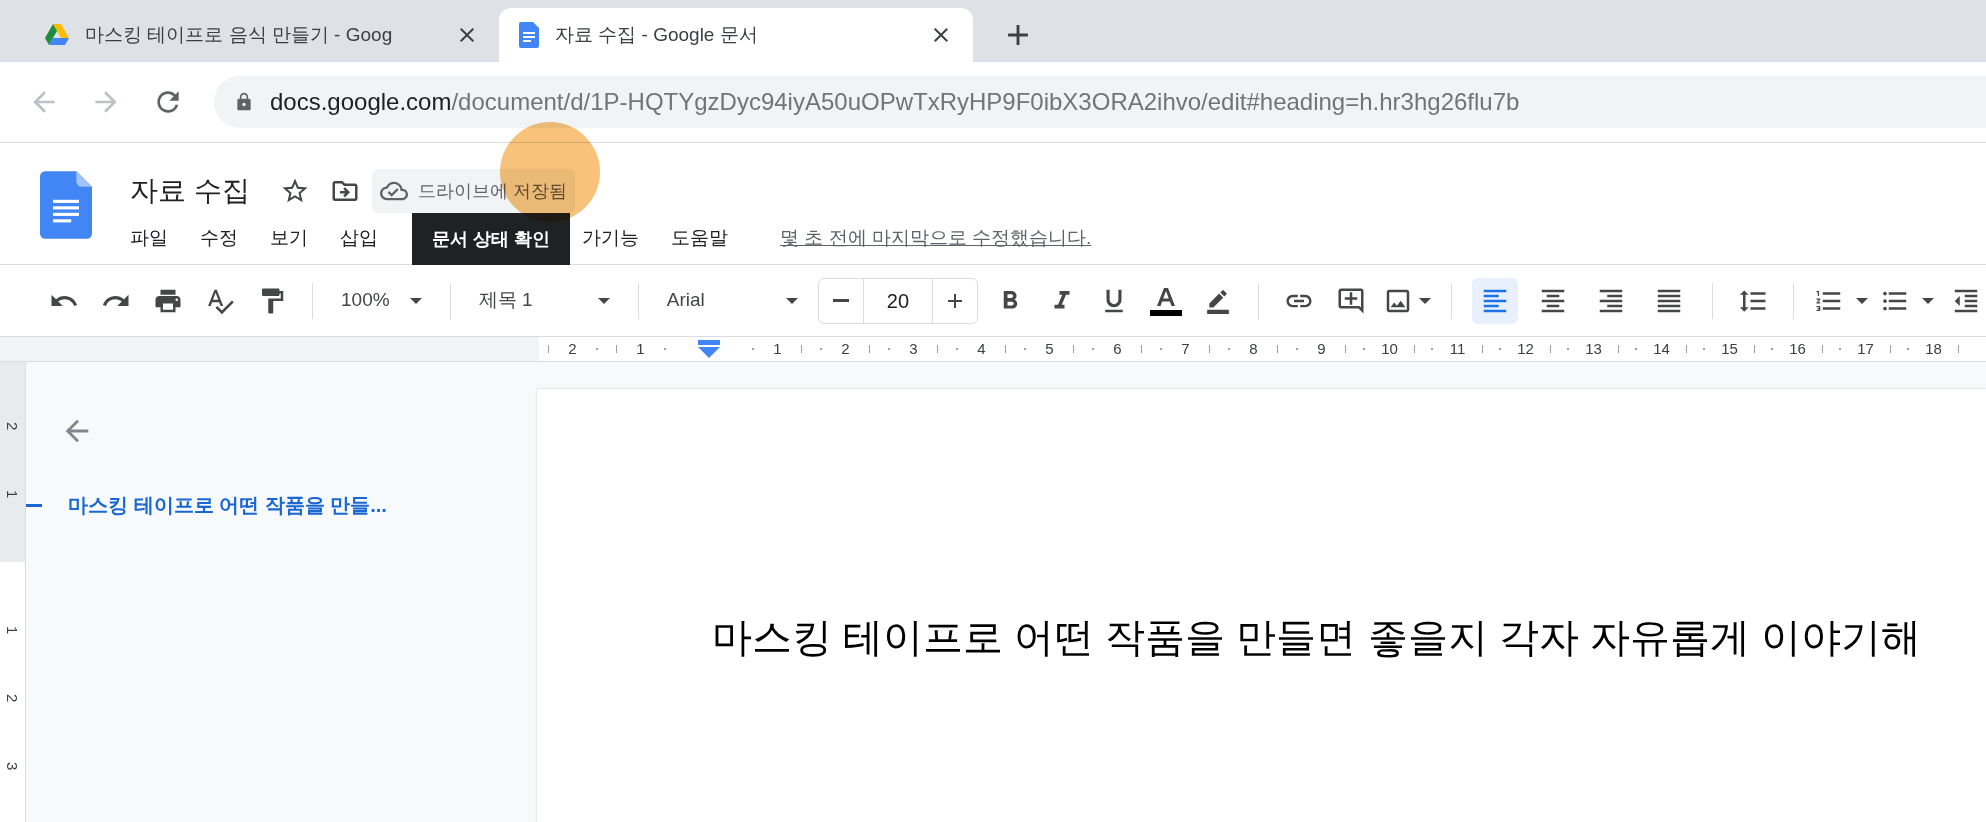  What do you see at coordinates (1865, 348) in the screenshot?
I see `ruler-number: 17` at bounding box center [1865, 348].